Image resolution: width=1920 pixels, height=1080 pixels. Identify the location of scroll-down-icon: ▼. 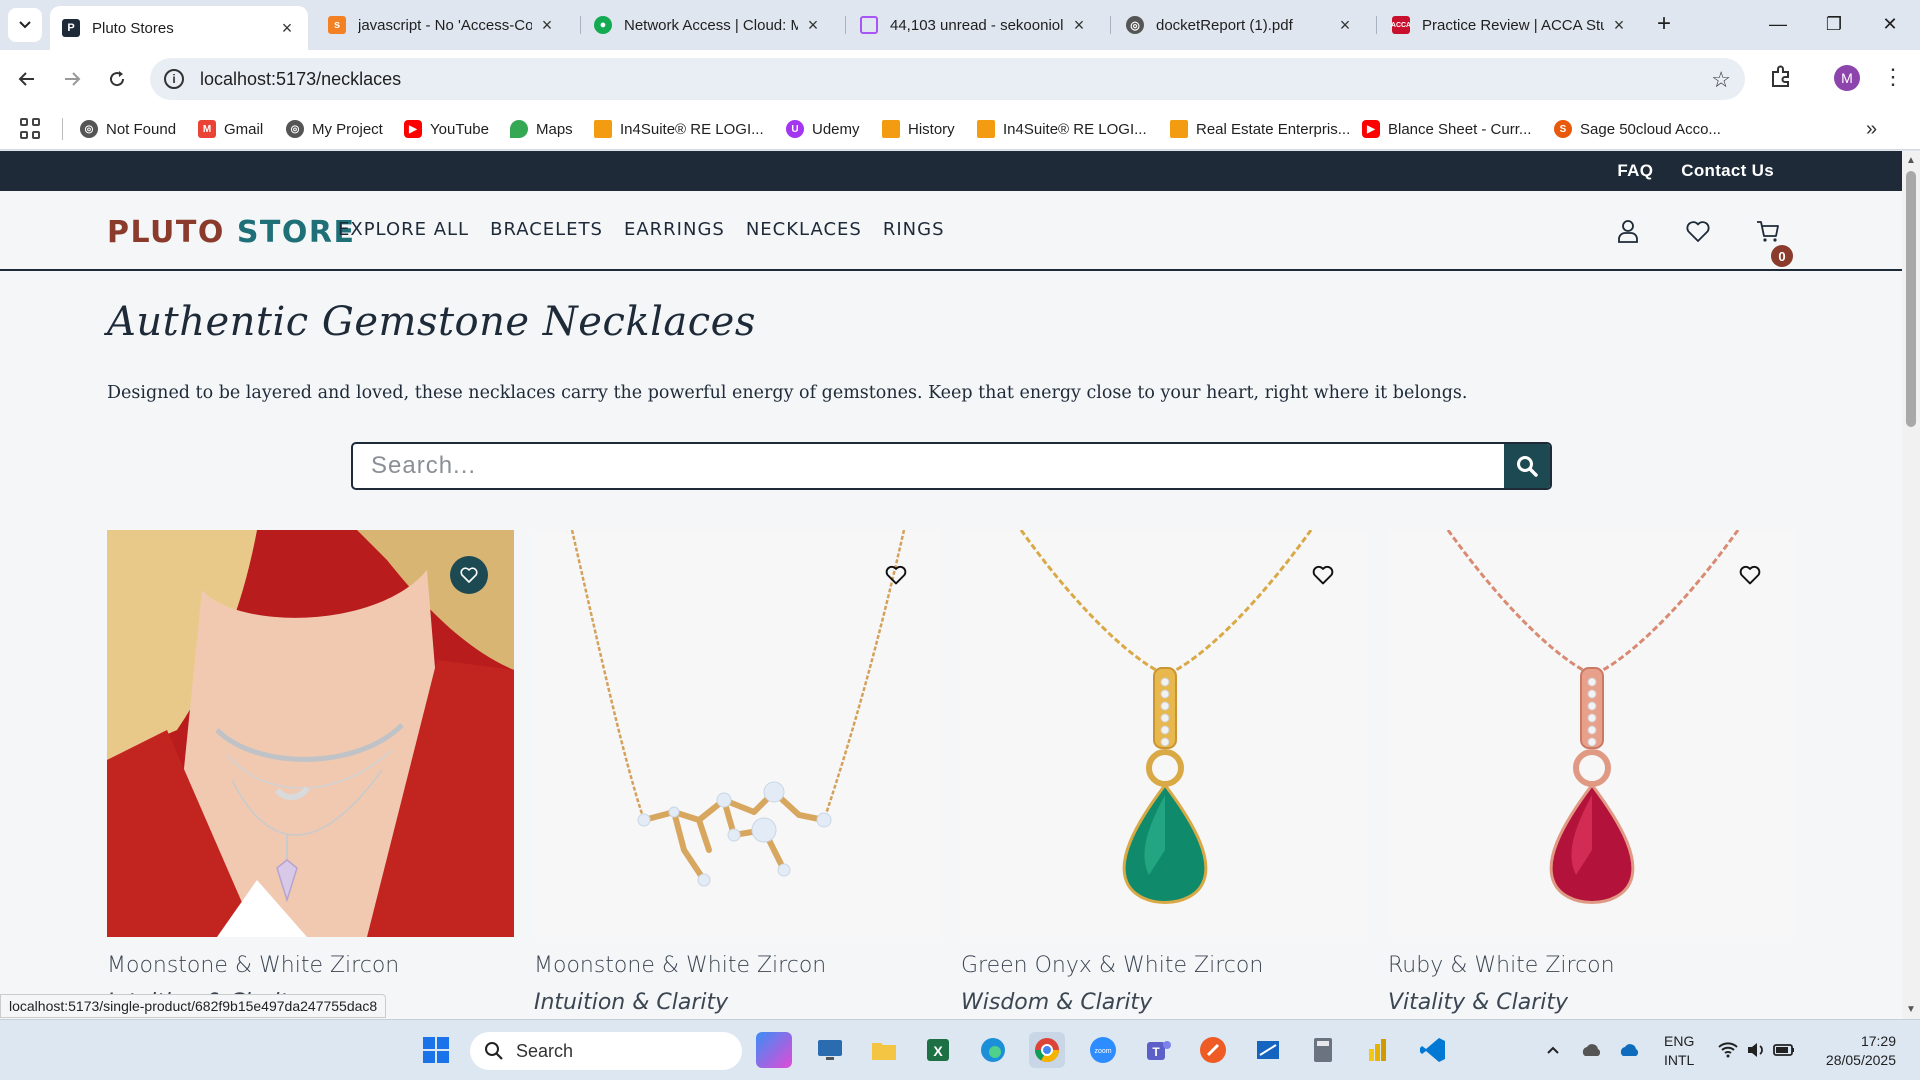
(1911, 1009).